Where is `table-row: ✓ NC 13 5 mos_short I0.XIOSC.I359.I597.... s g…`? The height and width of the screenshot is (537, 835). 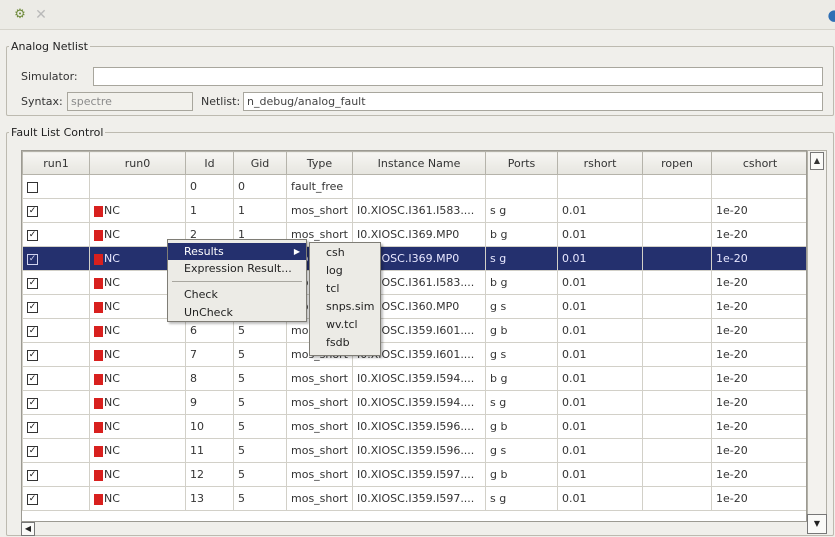
table-row: ✓ NC 13 5 mos_short I0.XIOSC.I359.I597.... s g… is located at coordinates (414, 498).